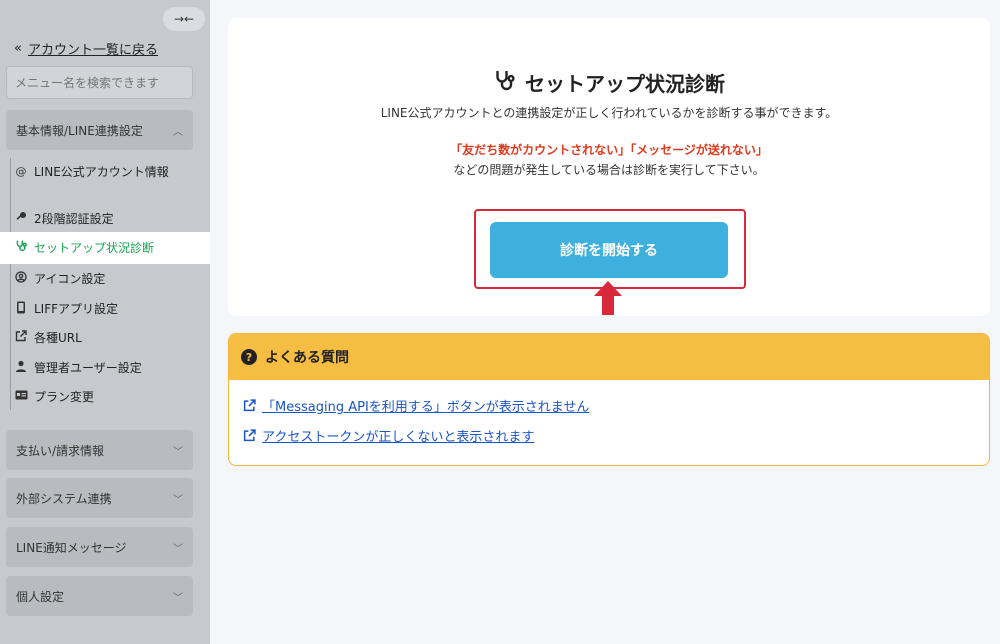 This screenshot has height=644, width=1000. What do you see at coordinates (21, 368) in the screenshot?
I see `user-icon` at bounding box center [21, 368].